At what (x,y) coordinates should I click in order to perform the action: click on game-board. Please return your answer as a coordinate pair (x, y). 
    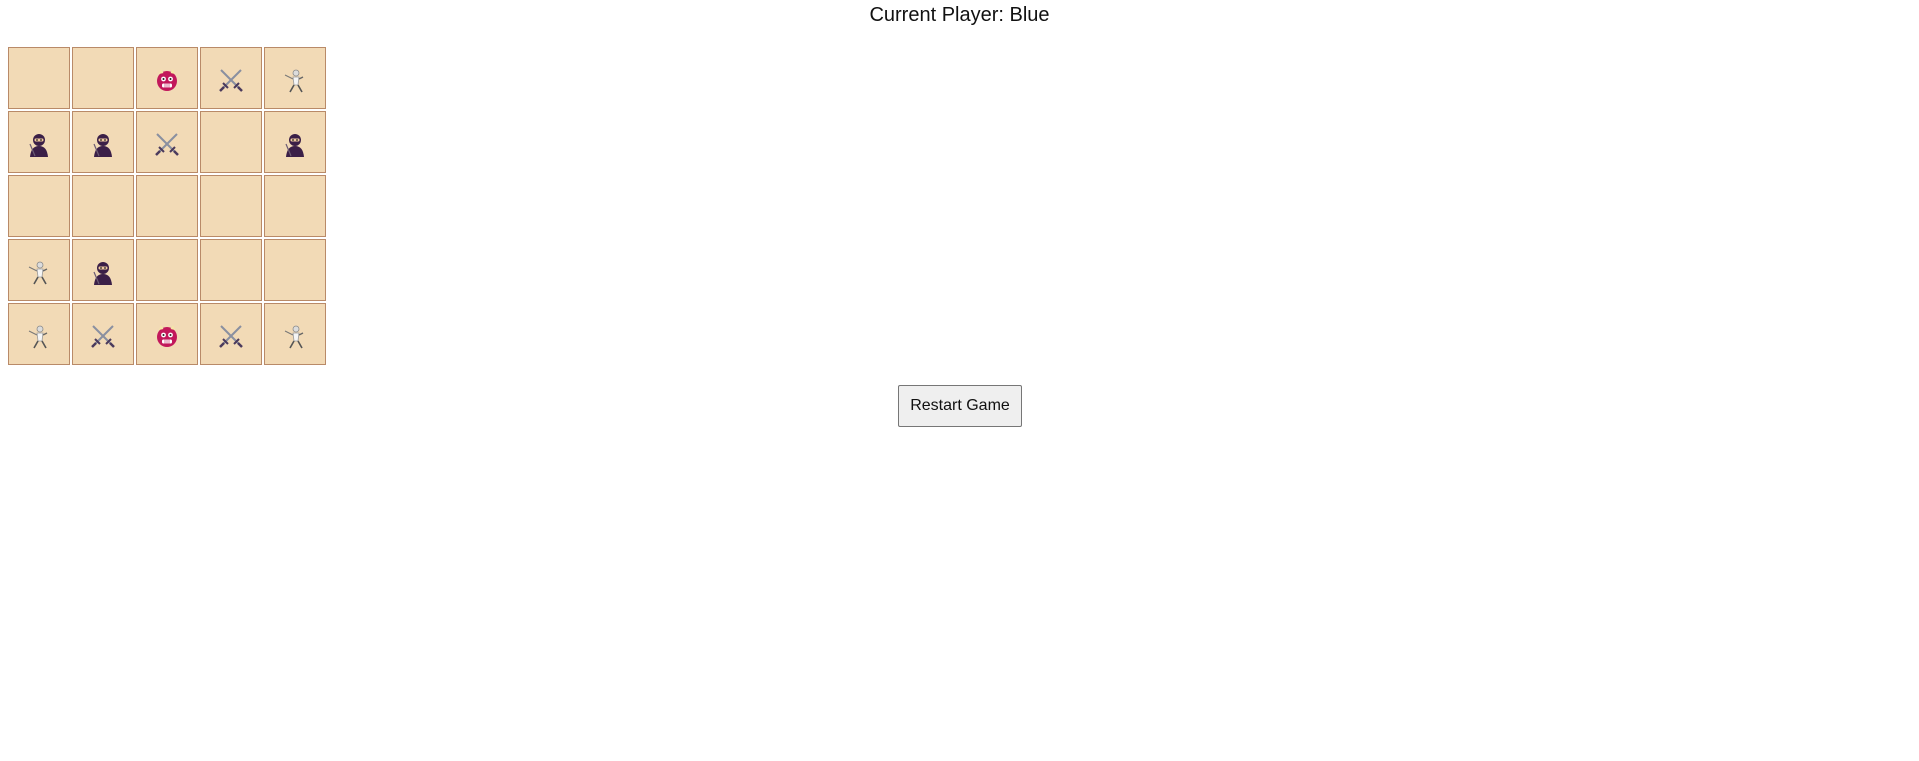
    Looking at the image, I should click on (167, 206).